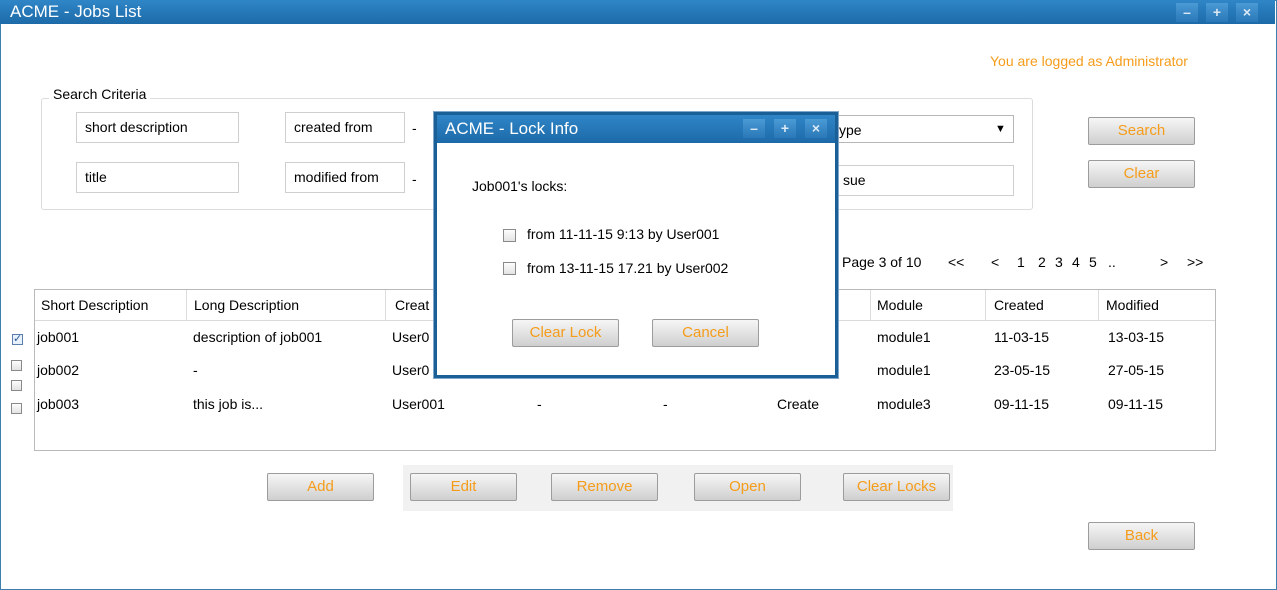  What do you see at coordinates (665, 404) in the screenshot?
I see `cell-col5: -` at bounding box center [665, 404].